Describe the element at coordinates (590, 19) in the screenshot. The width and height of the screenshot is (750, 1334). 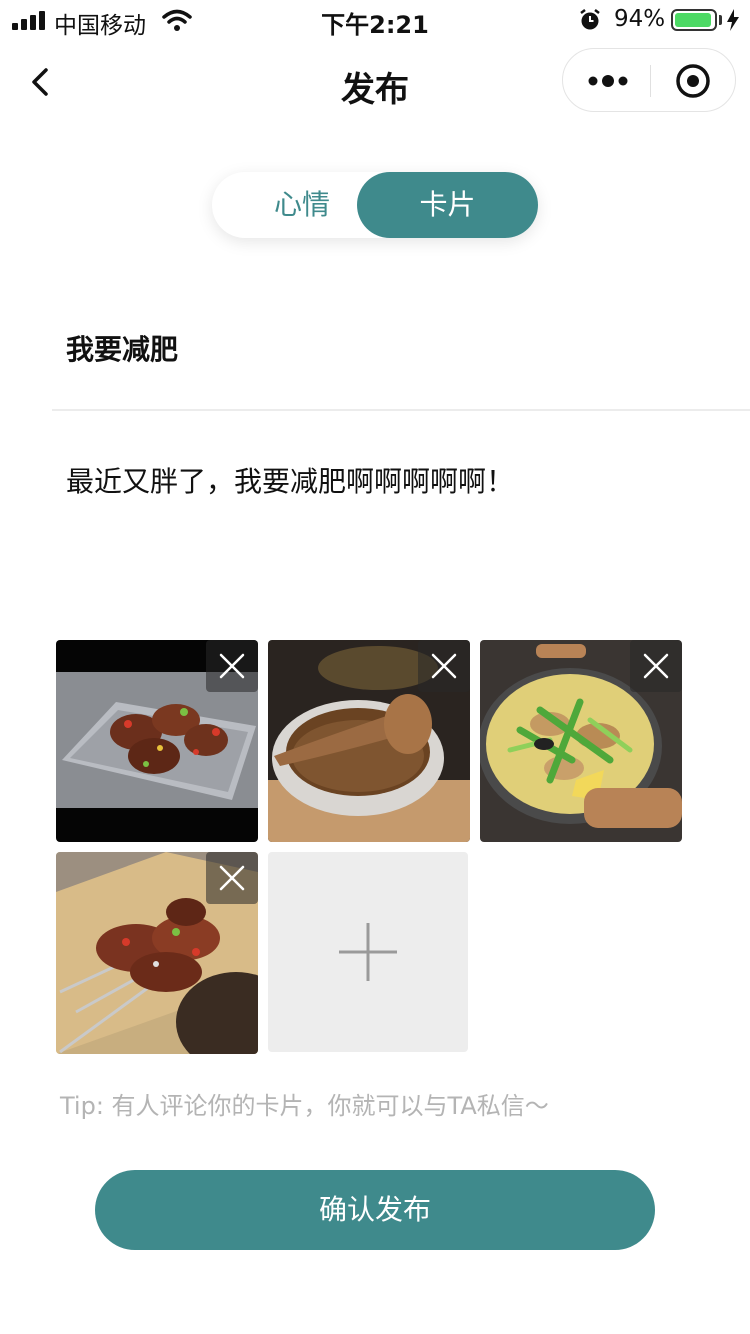
I see `alarm-icon` at that location.